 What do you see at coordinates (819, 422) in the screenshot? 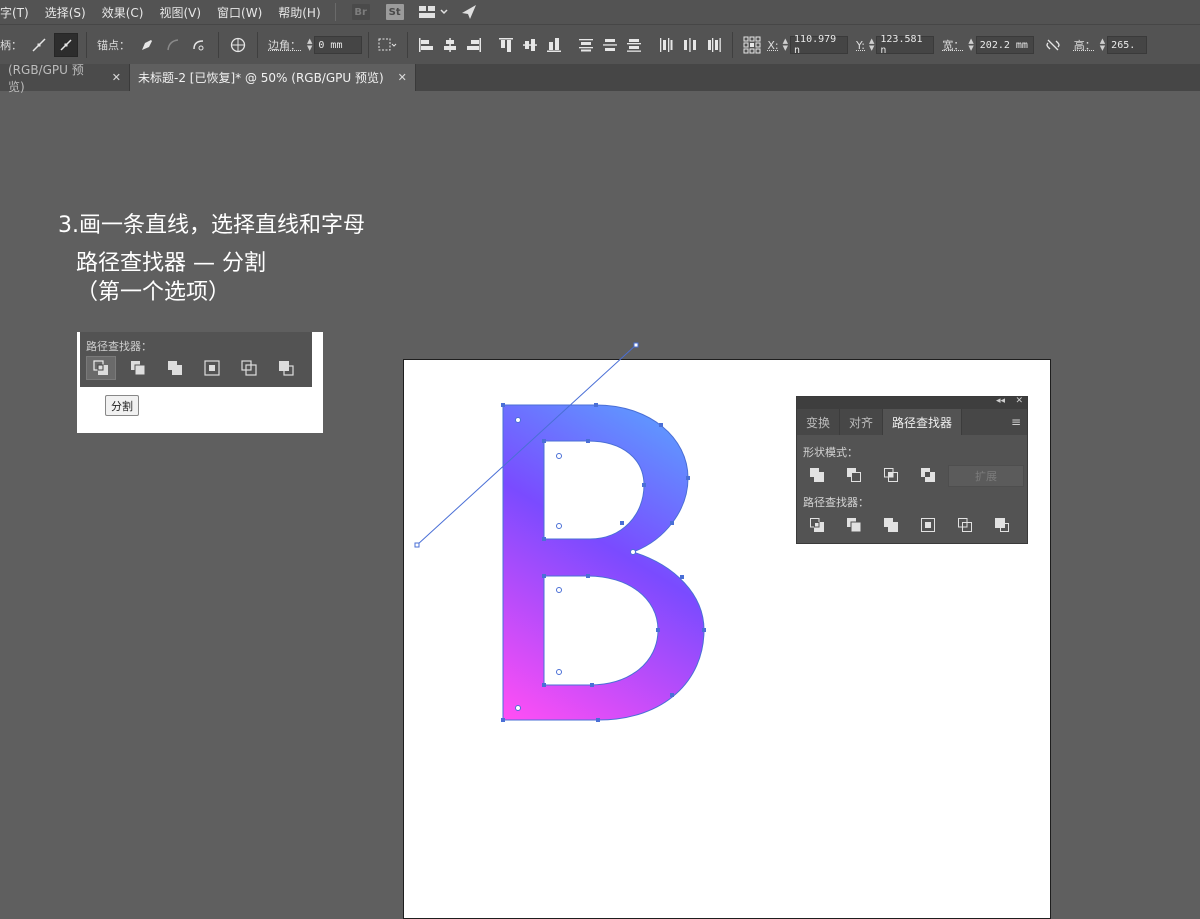
I see `tab-transform: 变换` at bounding box center [819, 422].